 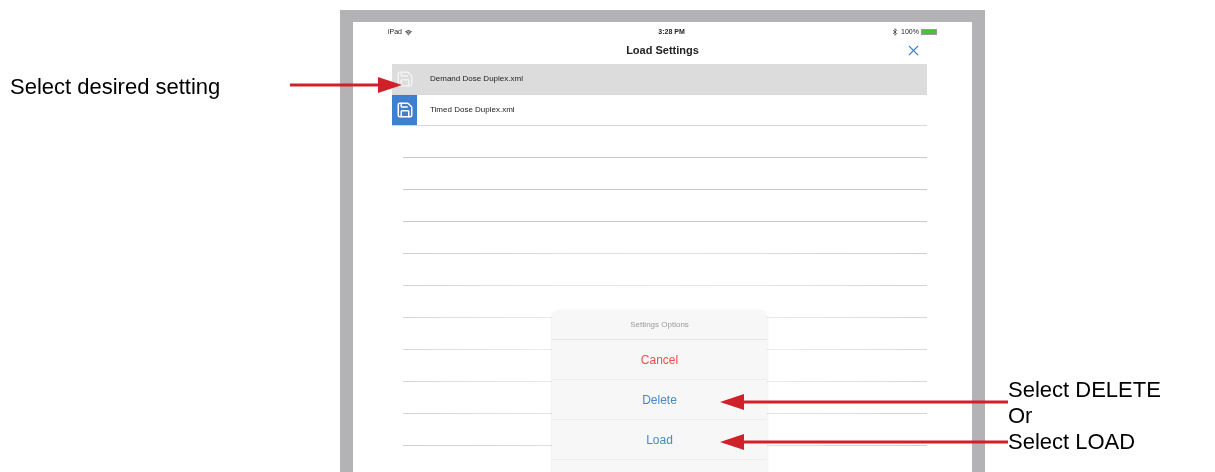 I want to click on file-row: Demand Dose Duplex.xml, so click(x=659, y=79).